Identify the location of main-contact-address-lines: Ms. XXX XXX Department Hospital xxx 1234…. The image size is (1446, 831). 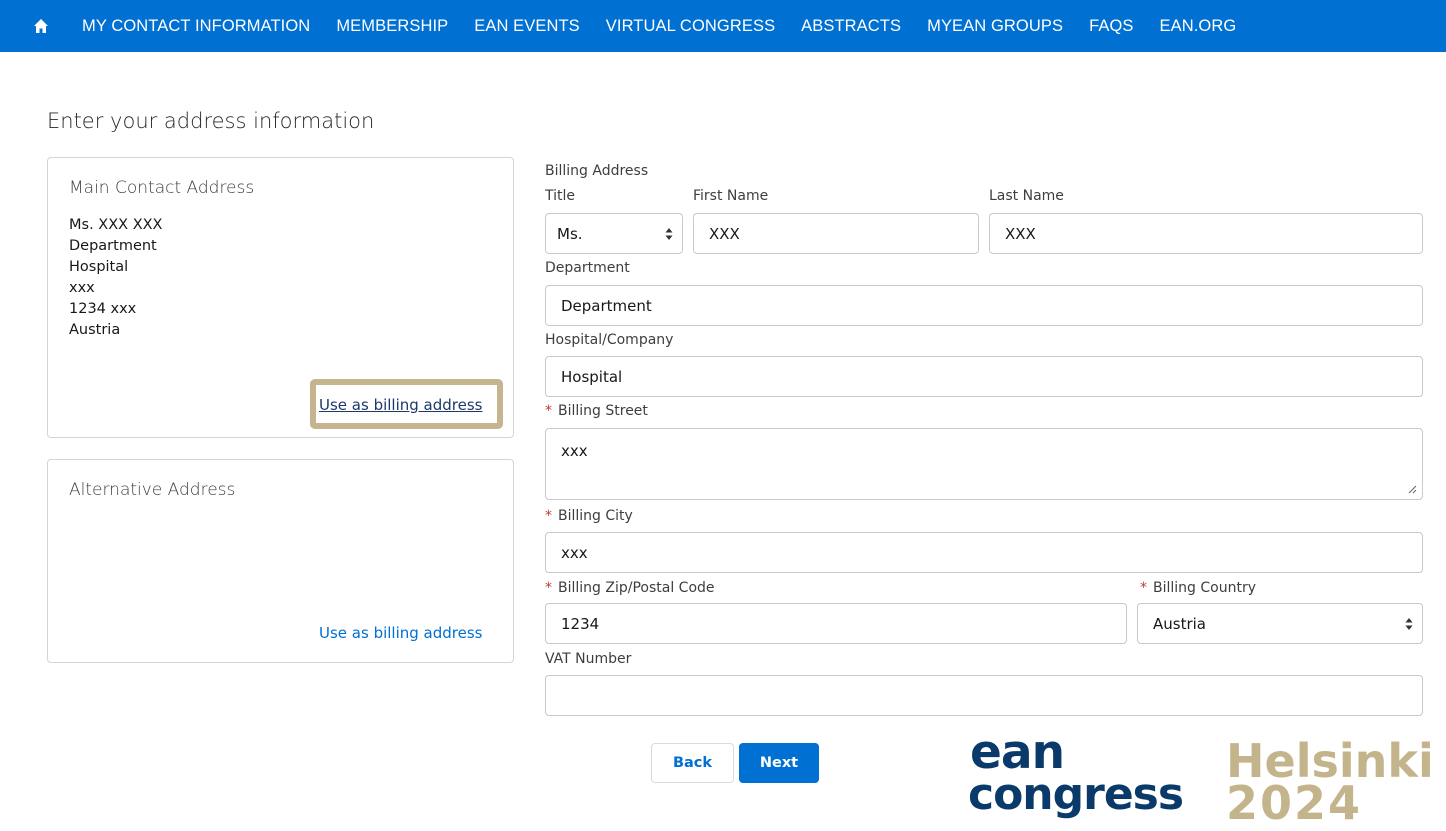
(116, 278).